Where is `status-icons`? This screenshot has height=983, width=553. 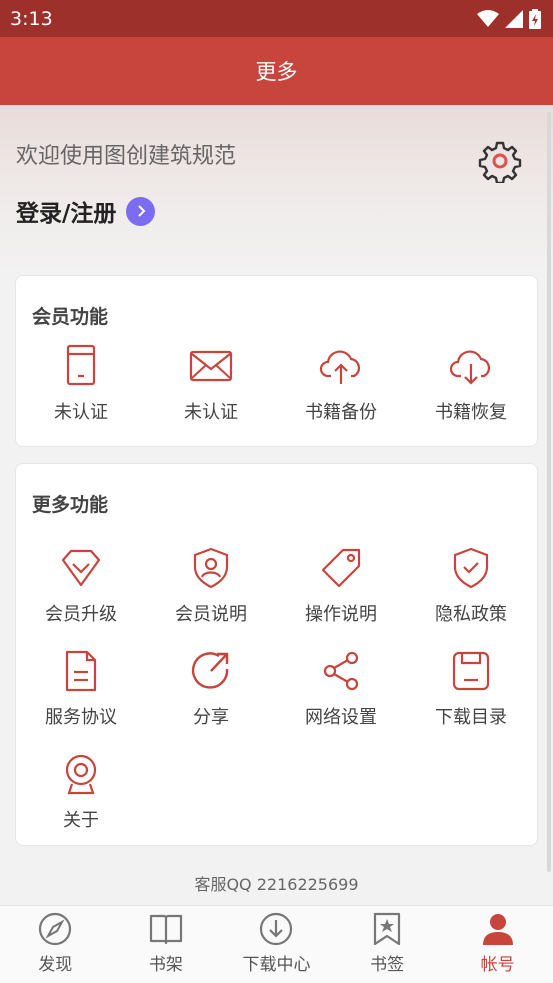
status-icons is located at coordinates (509, 18).